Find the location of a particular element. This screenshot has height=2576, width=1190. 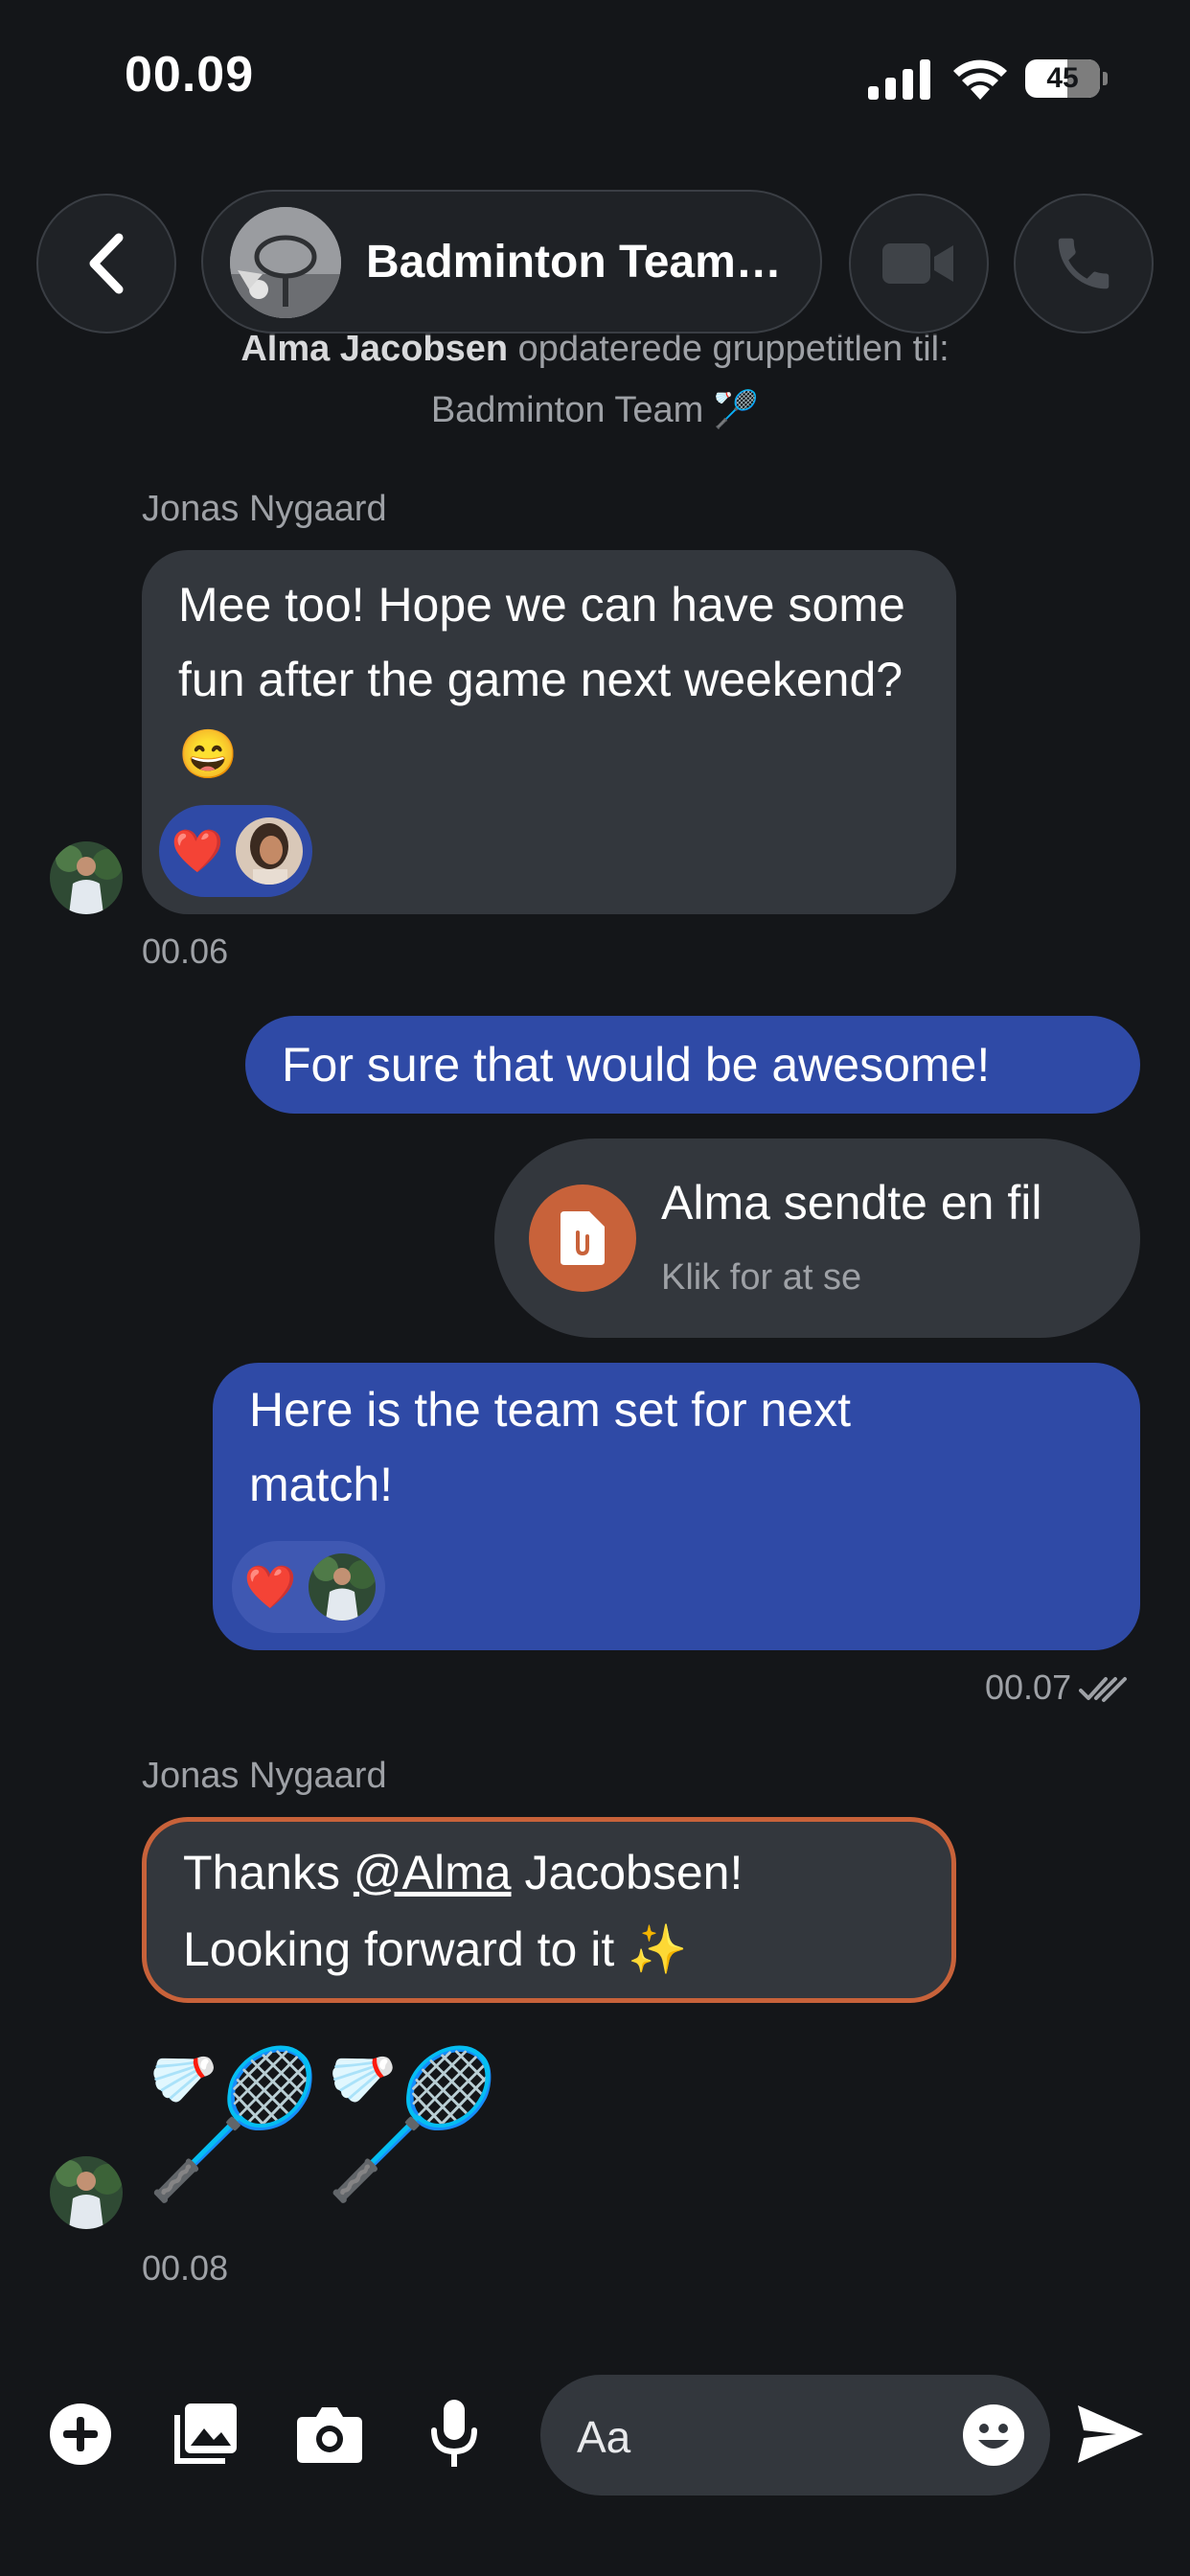

battery-level: 45 is located at coordinates (1063, 78).